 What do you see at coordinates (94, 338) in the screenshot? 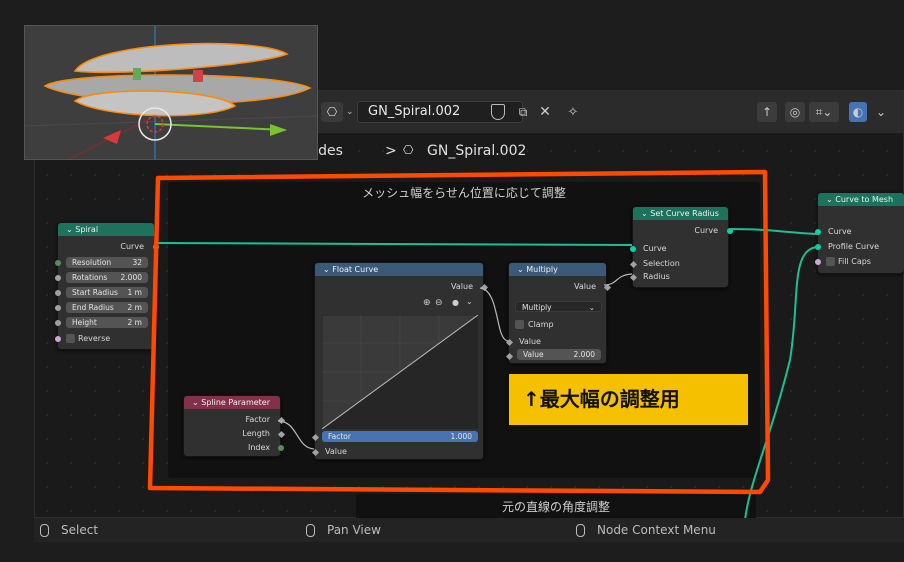
I see `reverse-label: Reverse` at bounding box center [94, 338].